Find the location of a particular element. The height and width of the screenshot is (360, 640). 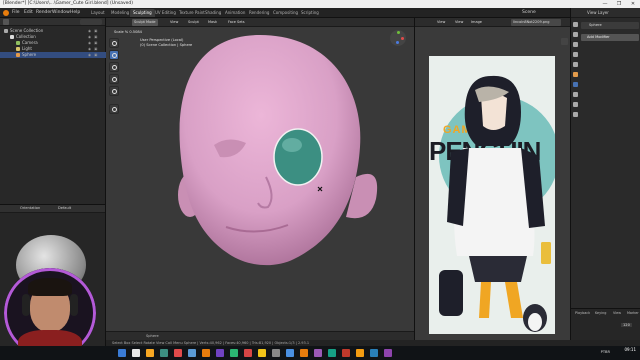

maximize-button: ❐ is located at coordinates (619, 4).